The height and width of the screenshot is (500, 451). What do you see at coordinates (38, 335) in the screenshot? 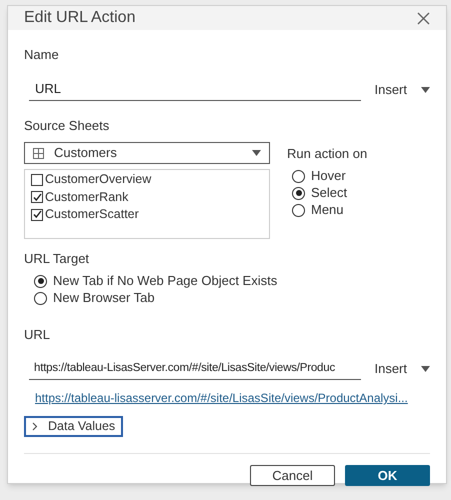
I see `section-label: URL` at bounding box center [38, 335].